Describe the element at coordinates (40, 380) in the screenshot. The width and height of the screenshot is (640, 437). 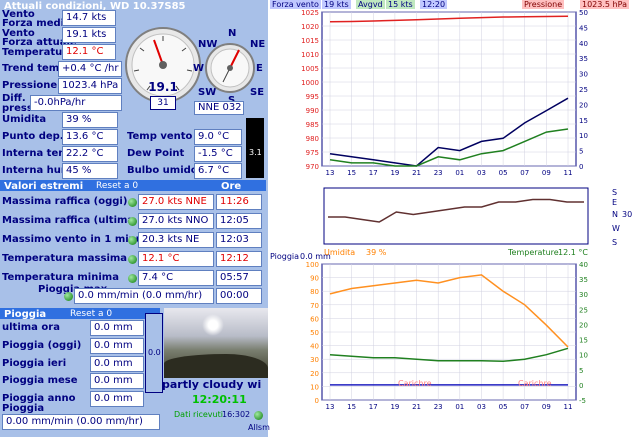
I see `rain-row-label: Pioggia mese` at that location.